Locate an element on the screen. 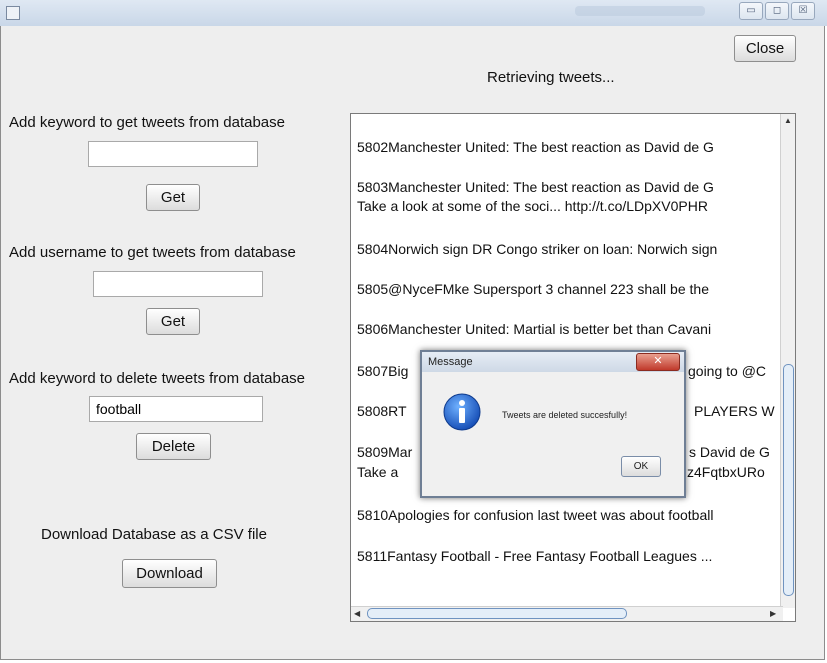 The image size is (827, 663). keyword-get-input is located at coordinates (173, 154).